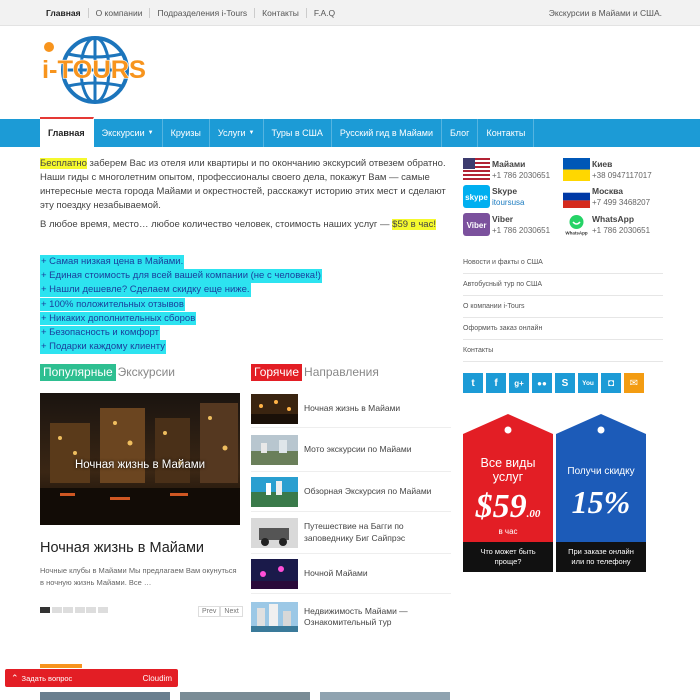 The width and height of the screenshot is (700, 700). I want to click on slide-caption: Ночная жизнь в Майами, so click(140, 465).